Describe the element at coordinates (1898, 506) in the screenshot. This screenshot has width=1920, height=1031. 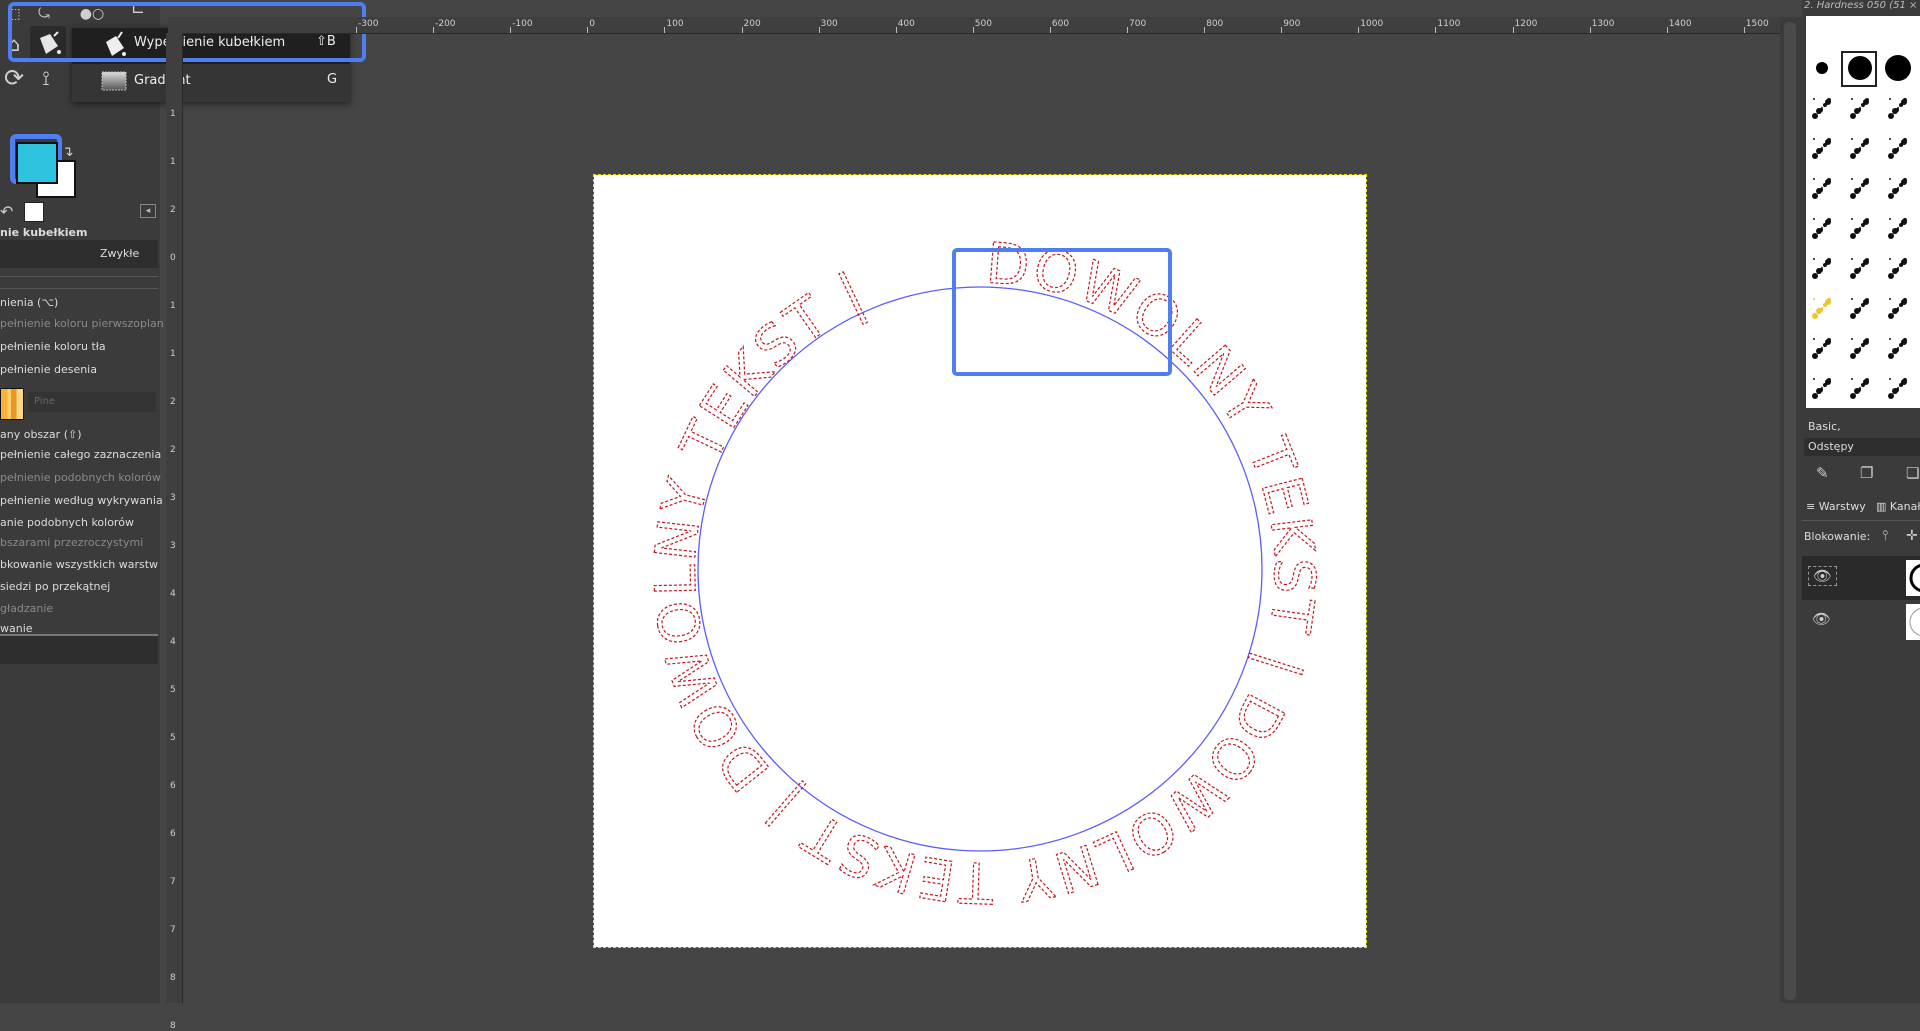
I see `tab-channels: ▥ Kanały` at that location.